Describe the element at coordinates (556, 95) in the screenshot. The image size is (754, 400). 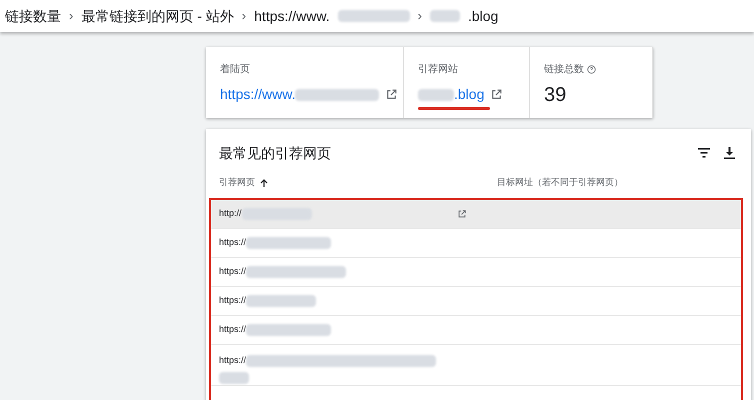
I see `link-count: 39` at that location.